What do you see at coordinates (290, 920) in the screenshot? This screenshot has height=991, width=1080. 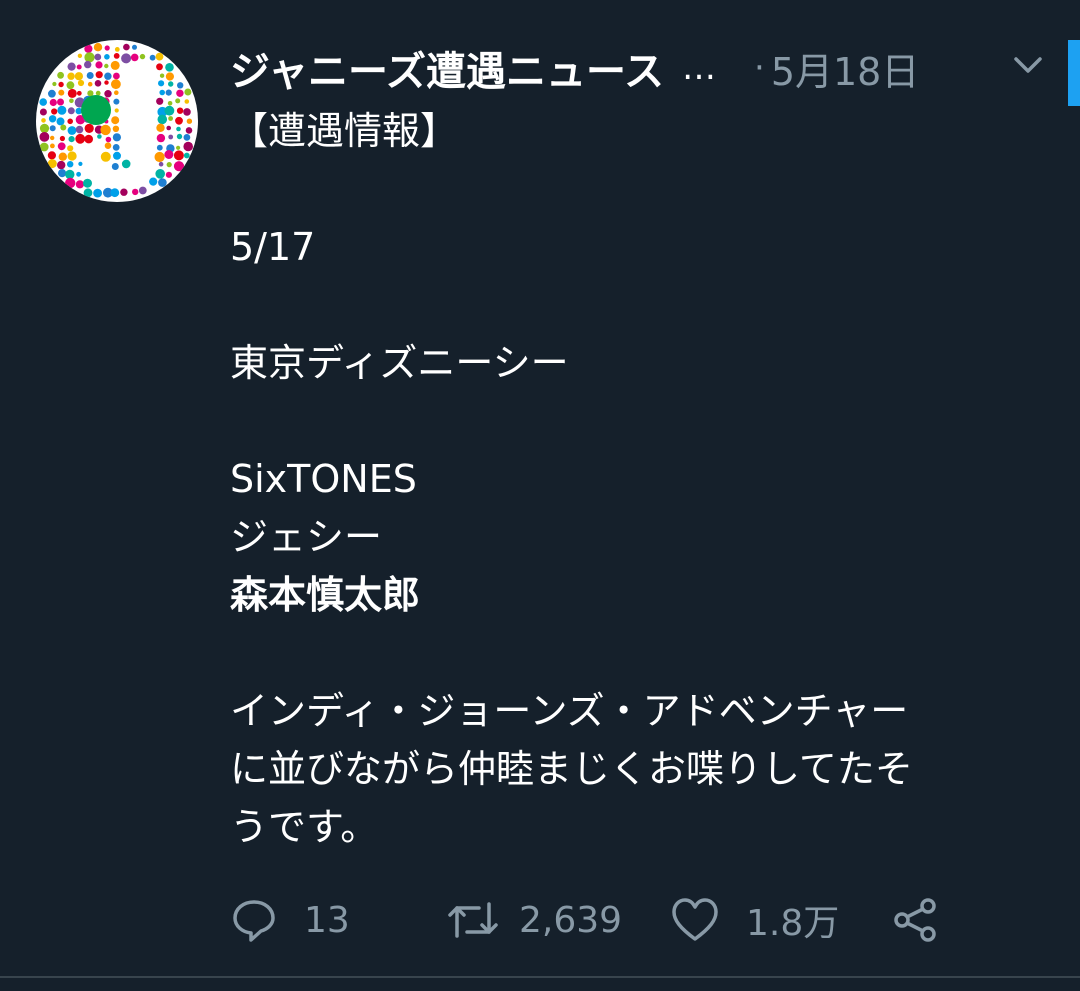 I see `reply-button: 13` at bounding box center [290, 920].